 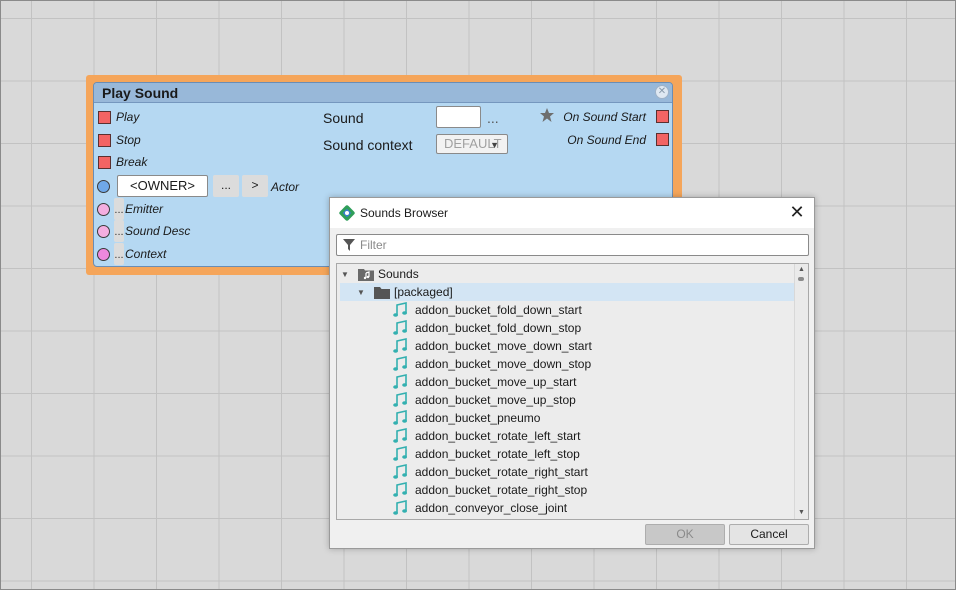 I want to click on sound-property-label: Sound, so click(x=343, y=118).